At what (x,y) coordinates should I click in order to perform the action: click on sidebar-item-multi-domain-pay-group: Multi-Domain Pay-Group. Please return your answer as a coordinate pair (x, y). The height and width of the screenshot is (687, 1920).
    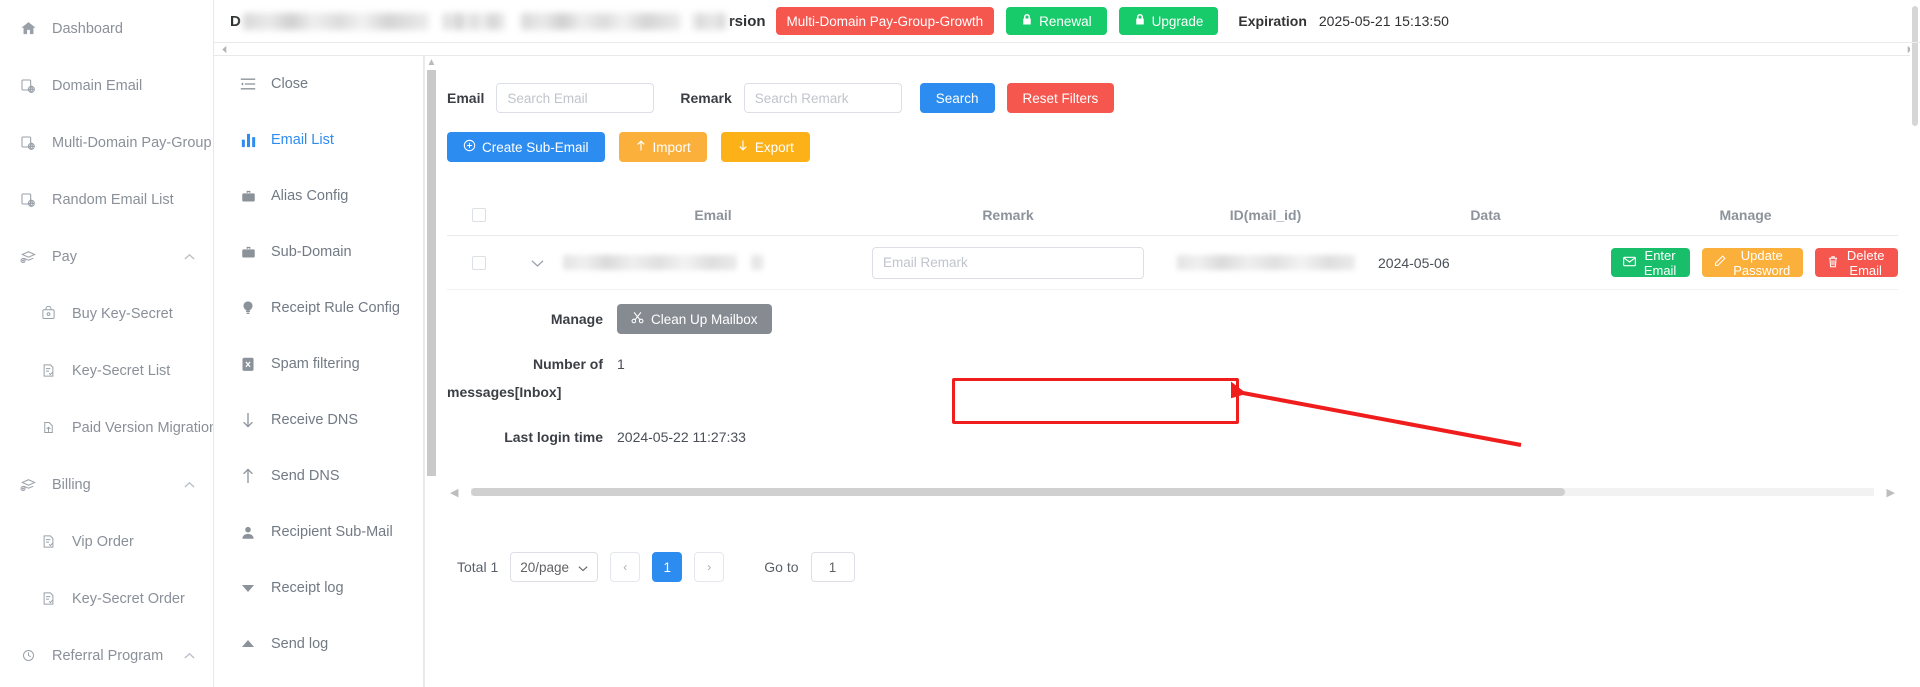
    Looking at the image, I should click on (106, 142).